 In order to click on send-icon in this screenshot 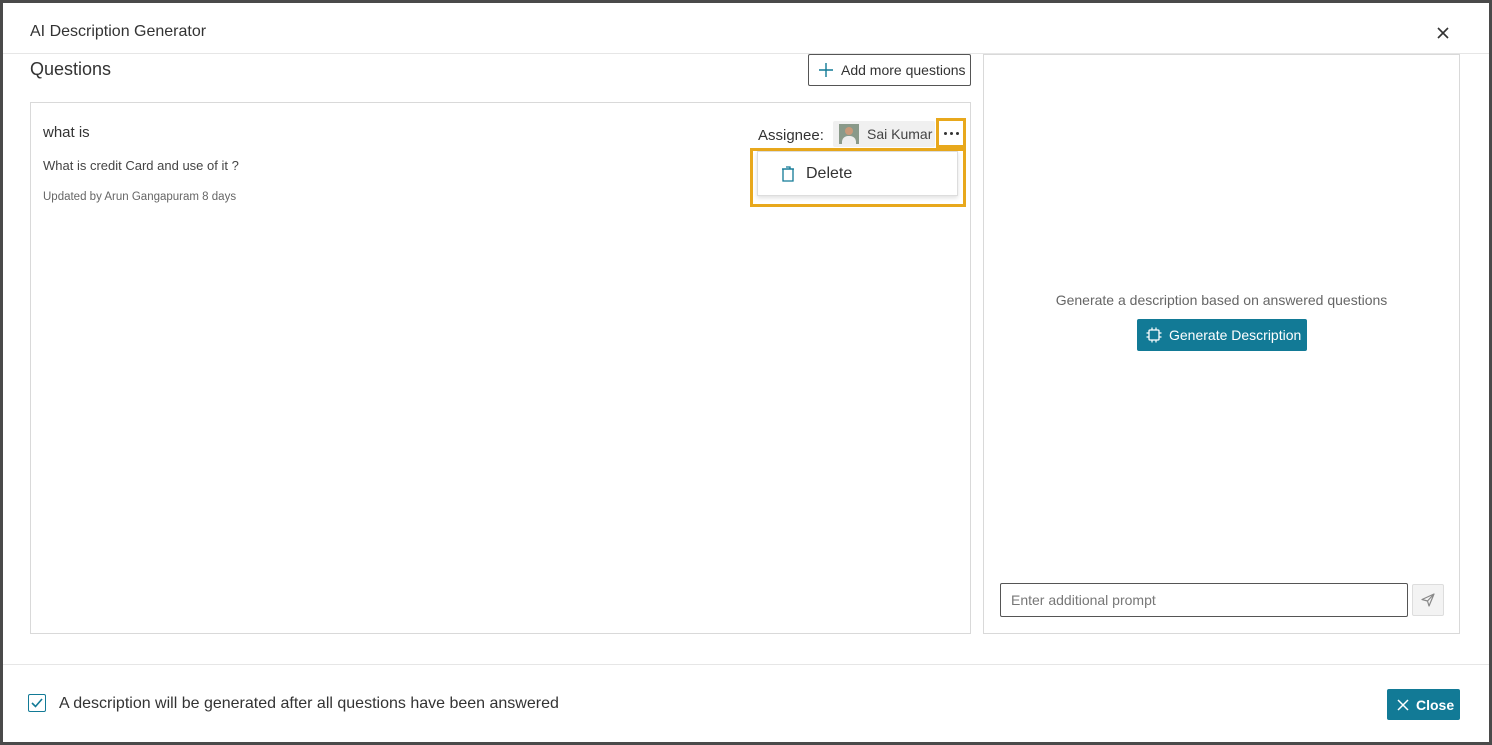, I will do `click(1428, 600)`.